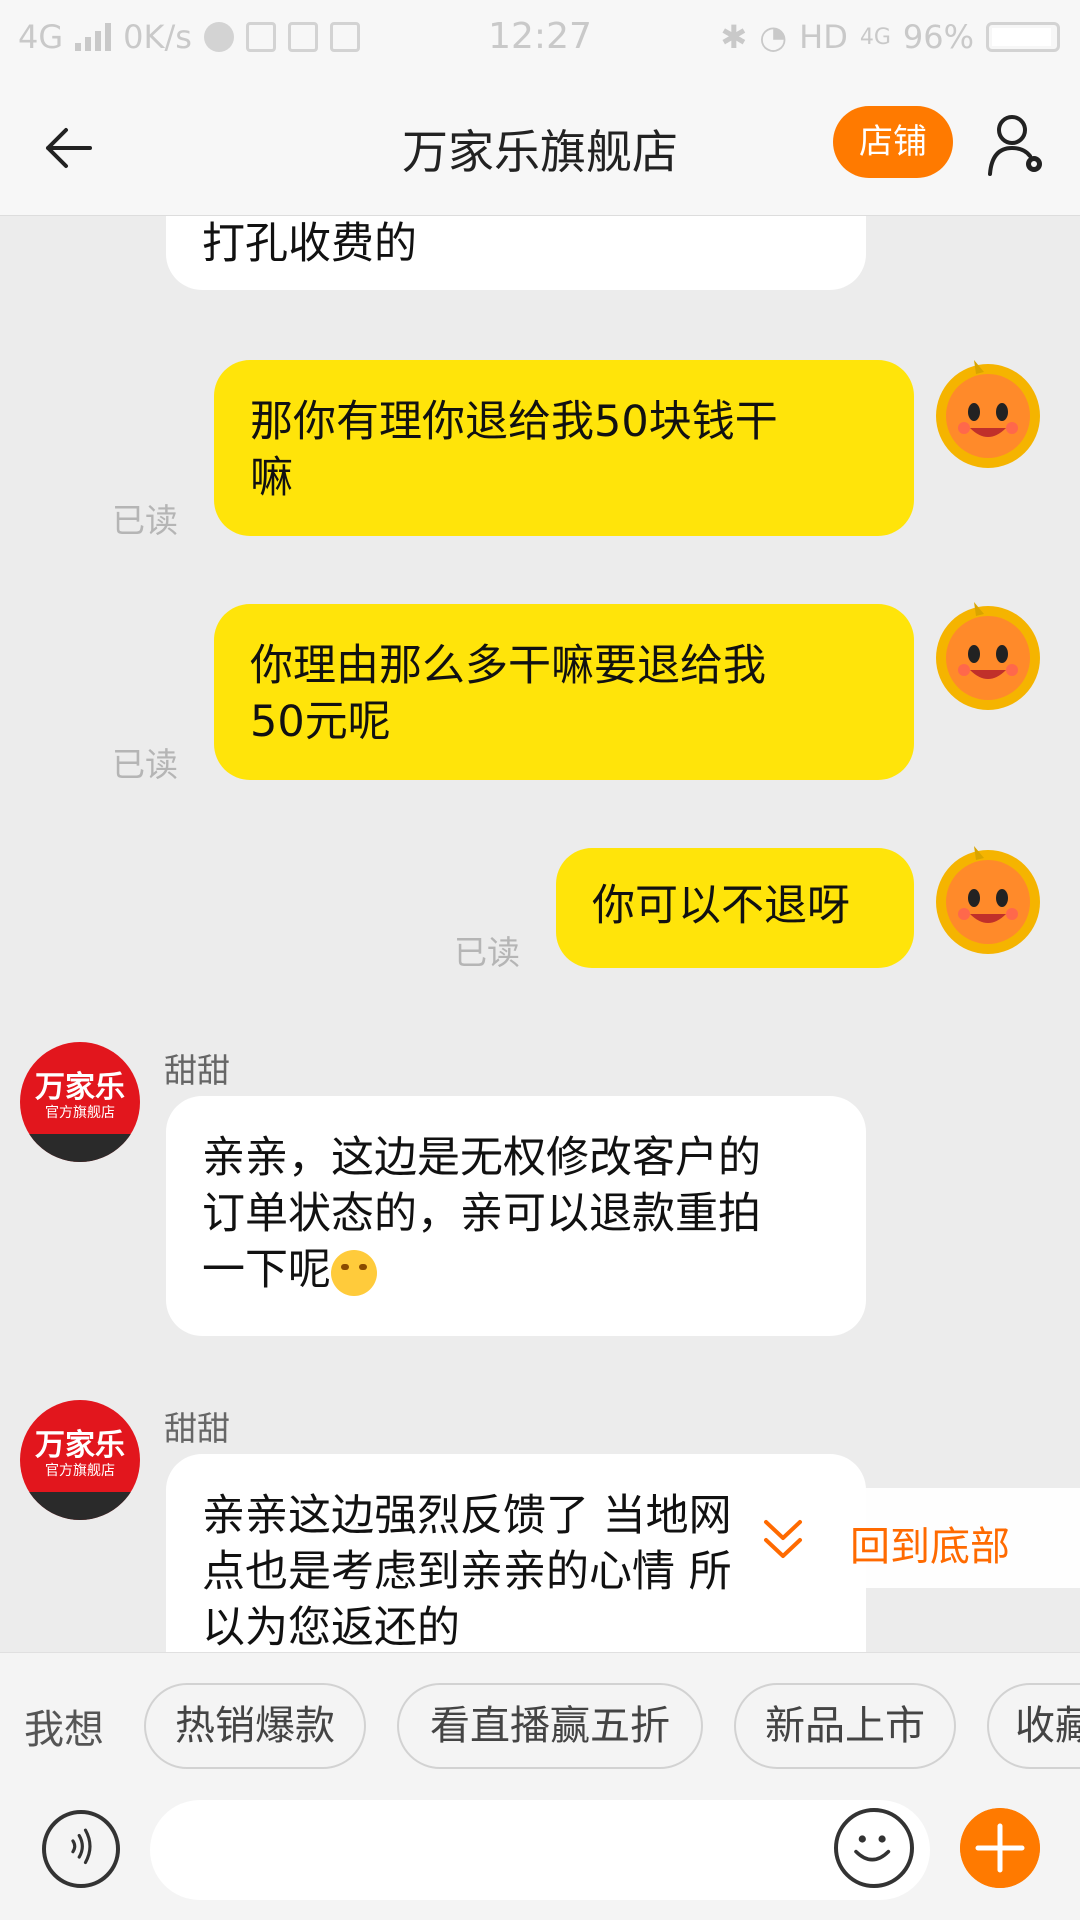  I want to click on message-text-line: 你可以不退呀, so click(721, 906).